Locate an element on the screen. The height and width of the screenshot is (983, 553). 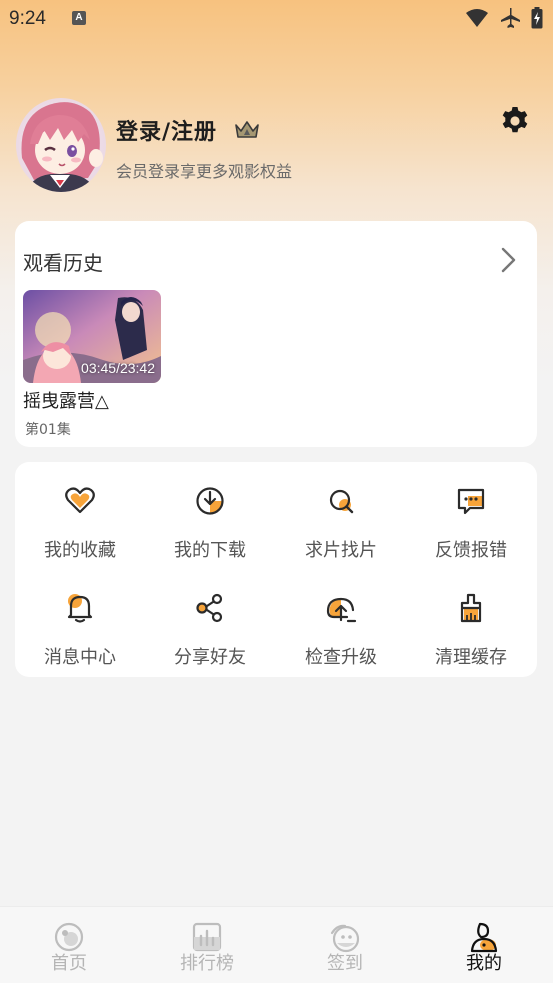
heart-icon is located at coordinates (80, 500).